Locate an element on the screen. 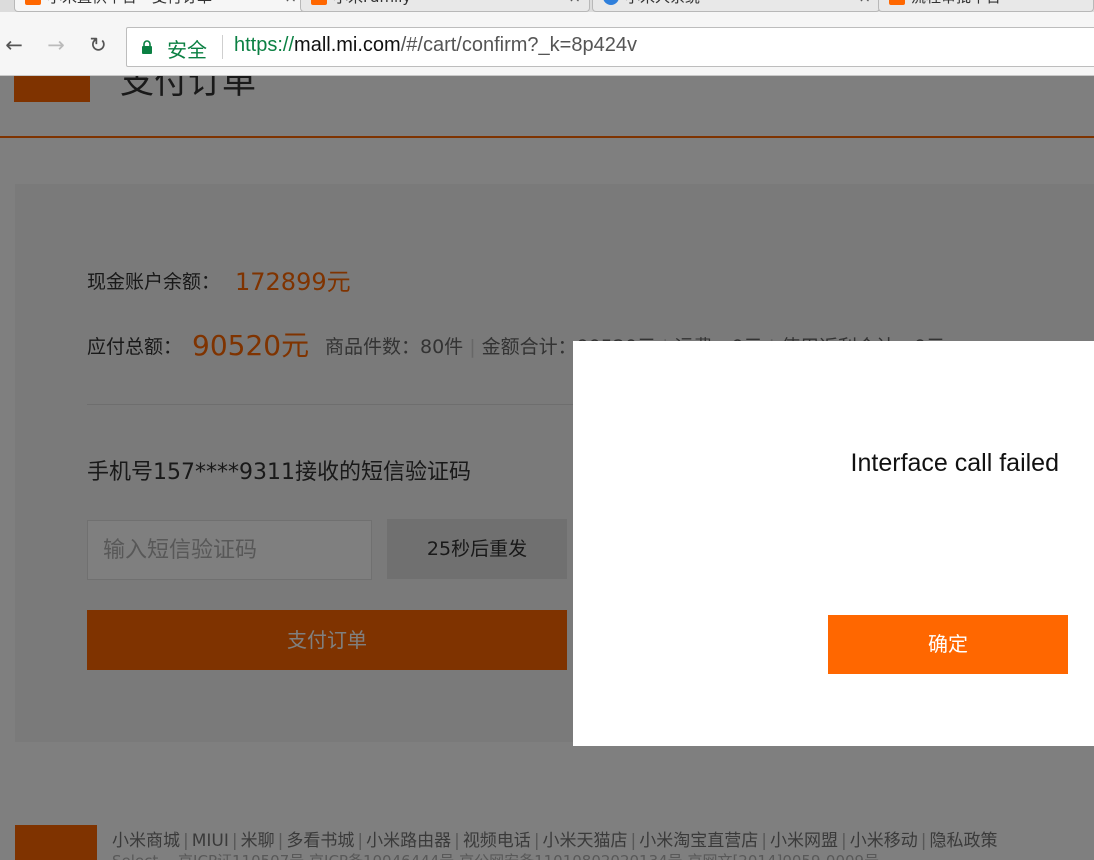 The height and width of the screenshot is (860, 1094). url-scheme: https:// is located at coordinates (264, 45).